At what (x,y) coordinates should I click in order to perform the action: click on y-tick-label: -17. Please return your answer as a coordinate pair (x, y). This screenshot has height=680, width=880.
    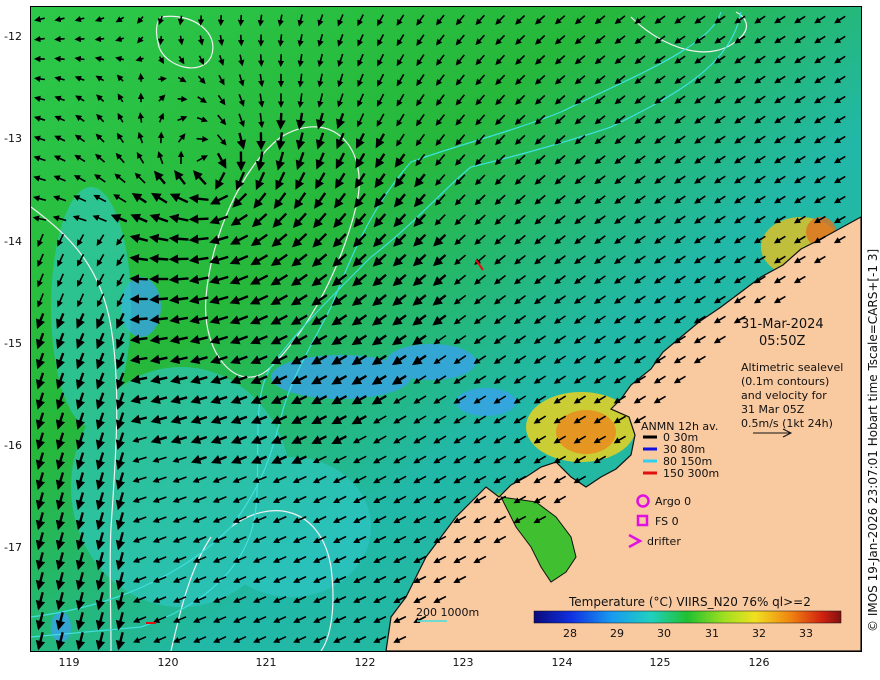
    Looking at the image, I should click on (13, 547).